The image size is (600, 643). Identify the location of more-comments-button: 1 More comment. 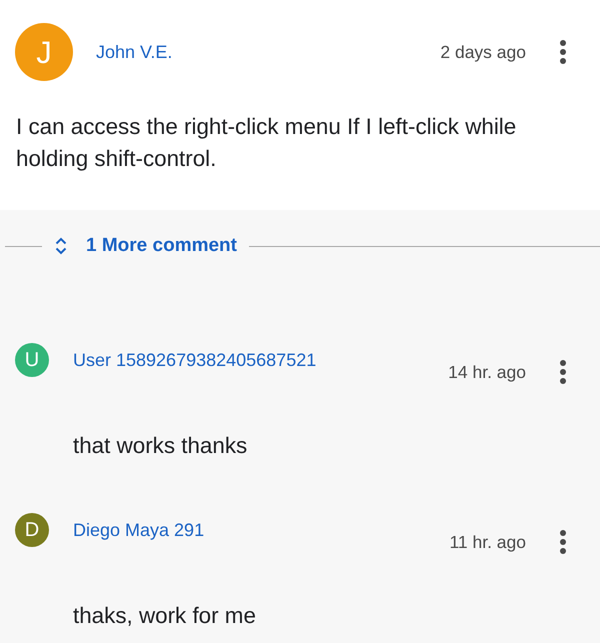
(139, 246).